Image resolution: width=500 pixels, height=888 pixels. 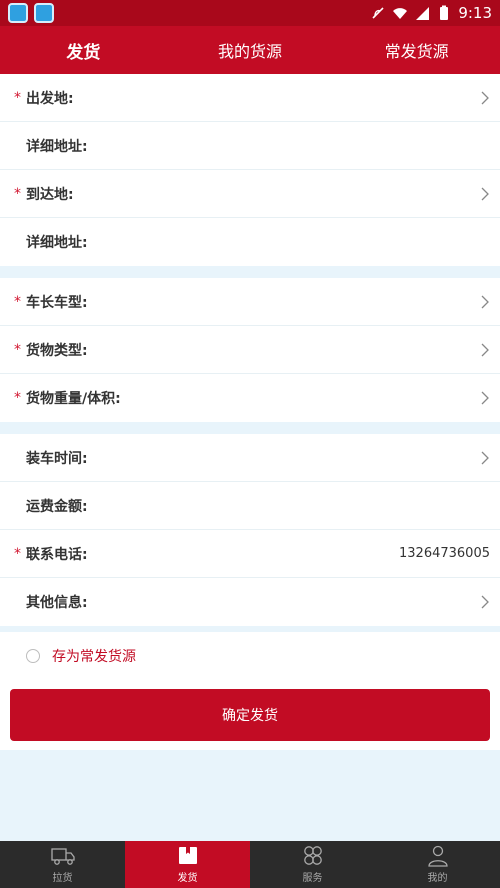 What do you see at coordinates (187, 855) in the screenshot?
I see `package-icon` at bounding box center [187, 855].